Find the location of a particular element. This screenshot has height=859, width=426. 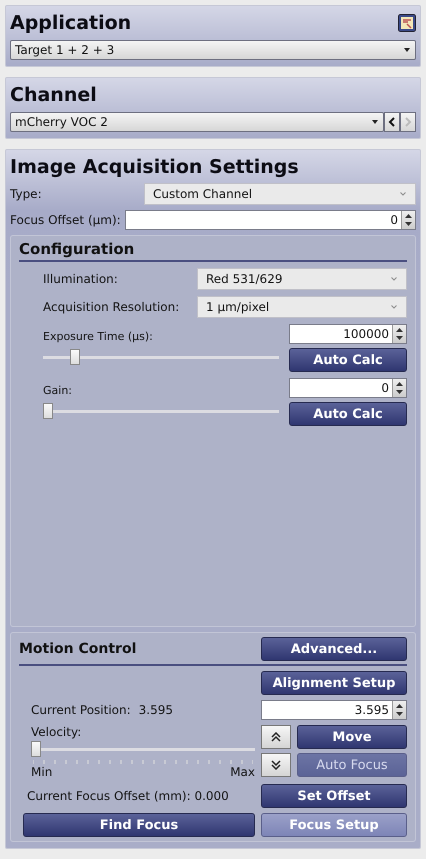

focus-offset-field: 0 is located at coordinates (270, 220).